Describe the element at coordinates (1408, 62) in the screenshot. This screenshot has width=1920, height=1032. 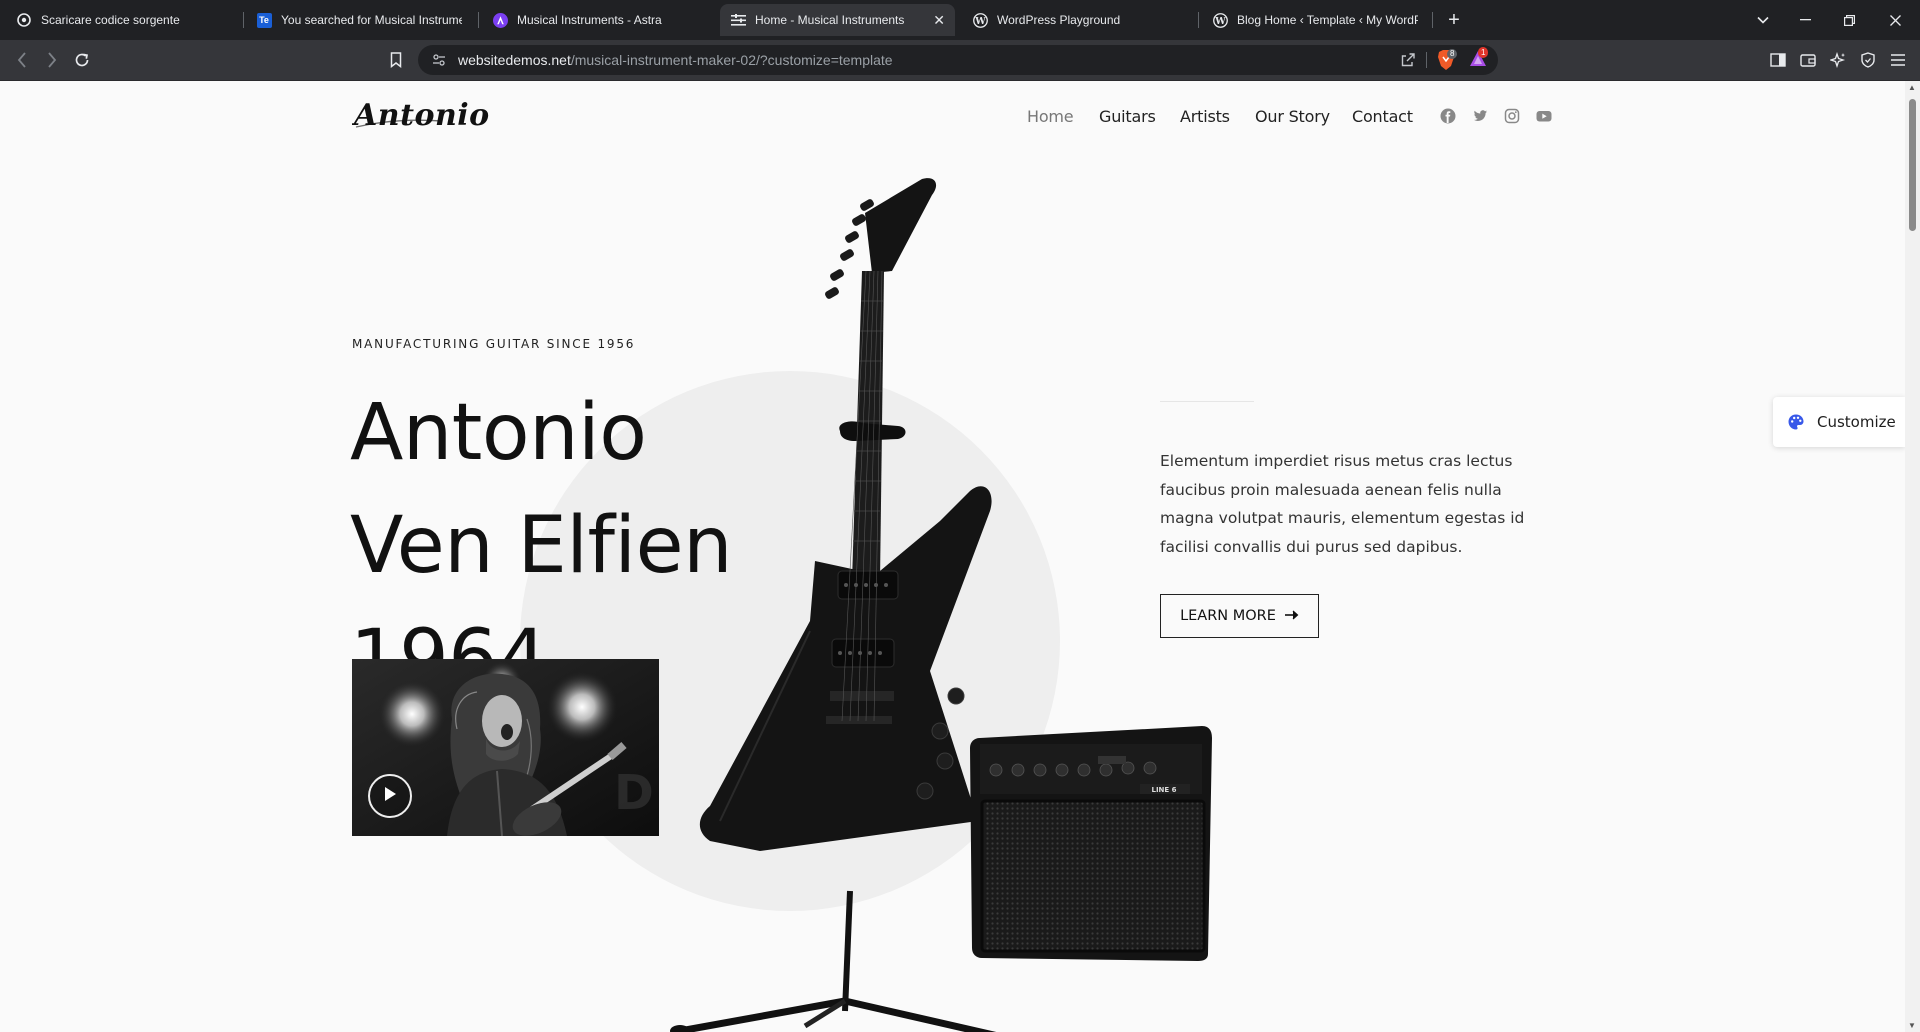
I see `share-icon` at that location.